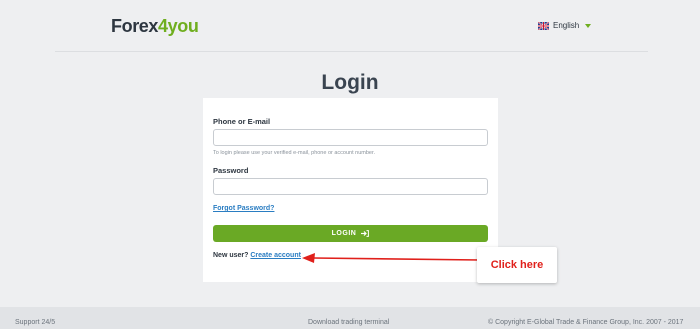 The height and width of the screenshot is (329, 700). What do you see at coordinates (350, 186) in the screenshot?
I see `password-input` at bounding box center [350, 186].